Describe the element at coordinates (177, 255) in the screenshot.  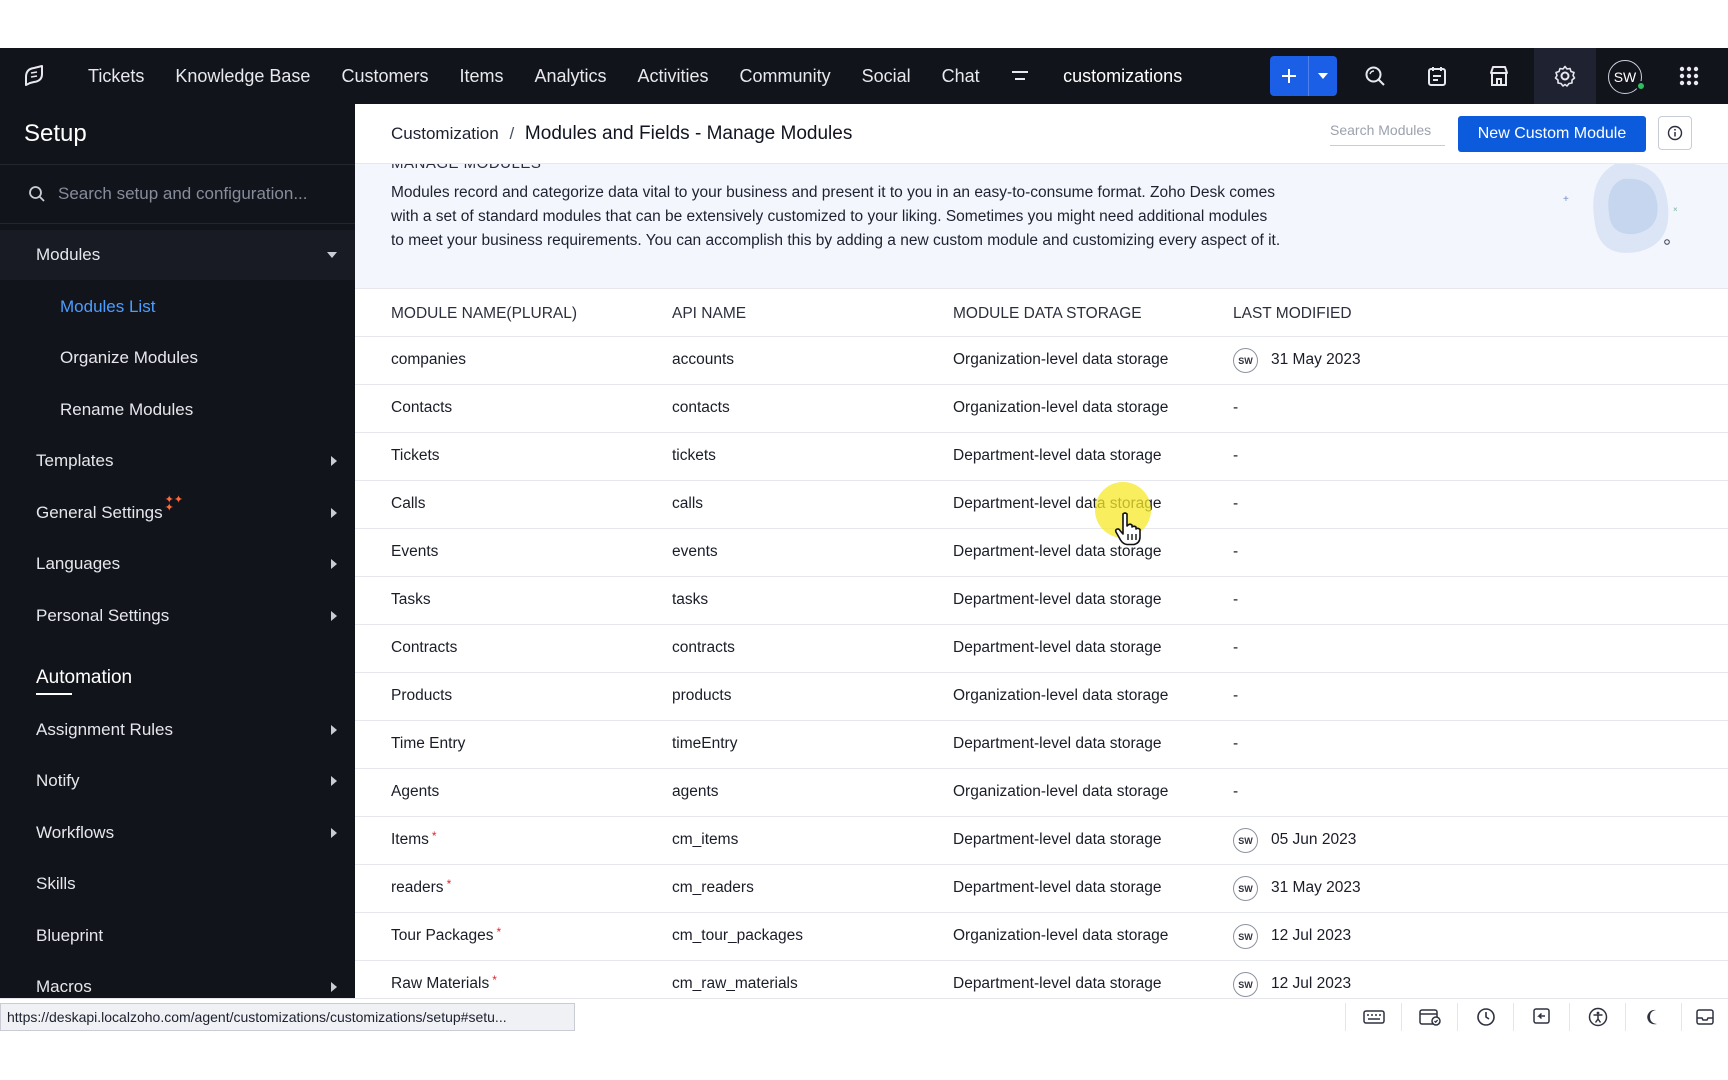
I see `sidebar-item-modules: Modules` at that location.